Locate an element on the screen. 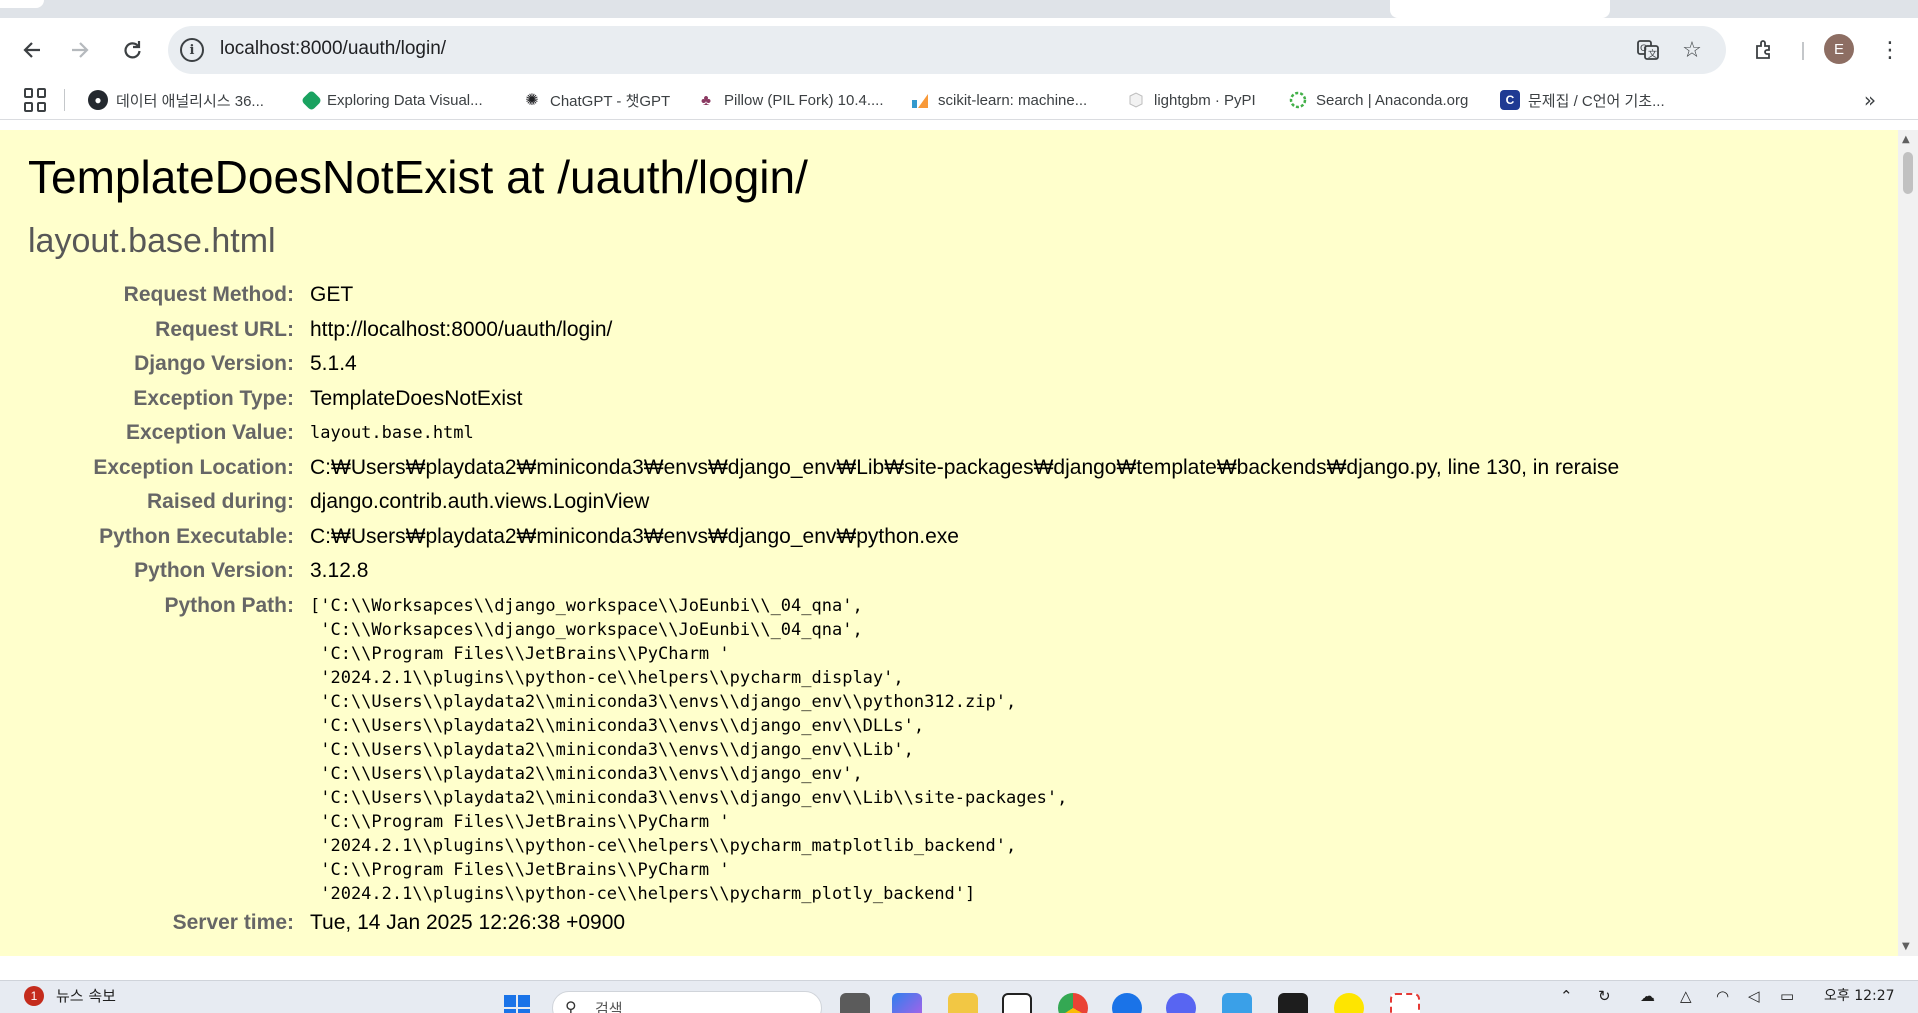 This screenshot has width=1918, height=1013. task-view-icon is located at coordinates (855, 1003).